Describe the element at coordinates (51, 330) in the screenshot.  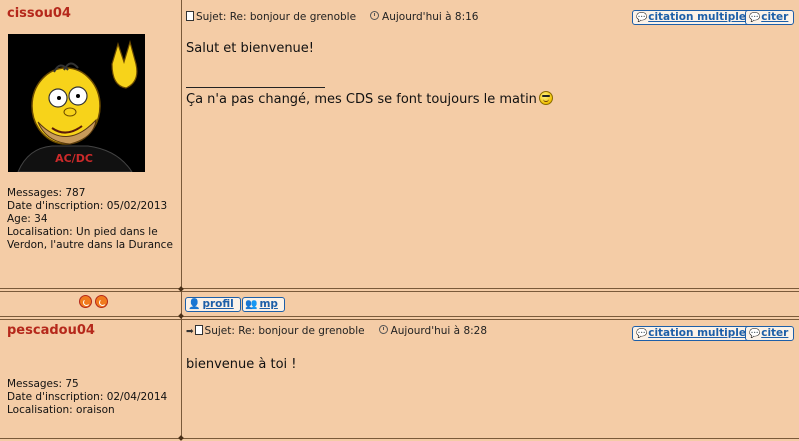
I see `post2-username: pescadou04` at that location.